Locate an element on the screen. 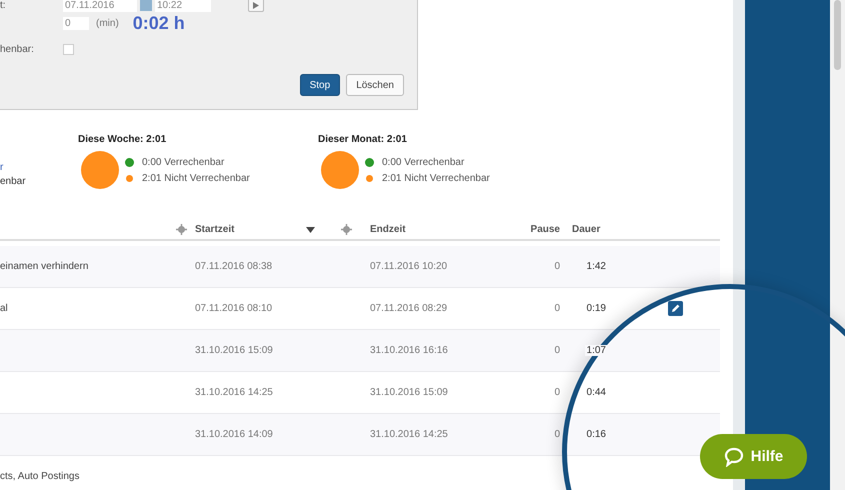  summary-title: Dieser Monat: 2:01 is located at coordinates (363, 139).